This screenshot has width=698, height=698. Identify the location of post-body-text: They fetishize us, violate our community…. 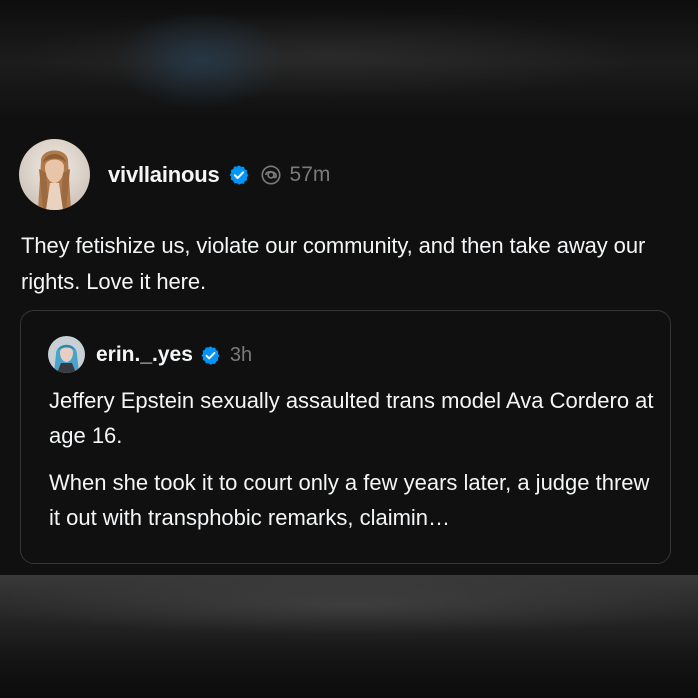
(333, 263).